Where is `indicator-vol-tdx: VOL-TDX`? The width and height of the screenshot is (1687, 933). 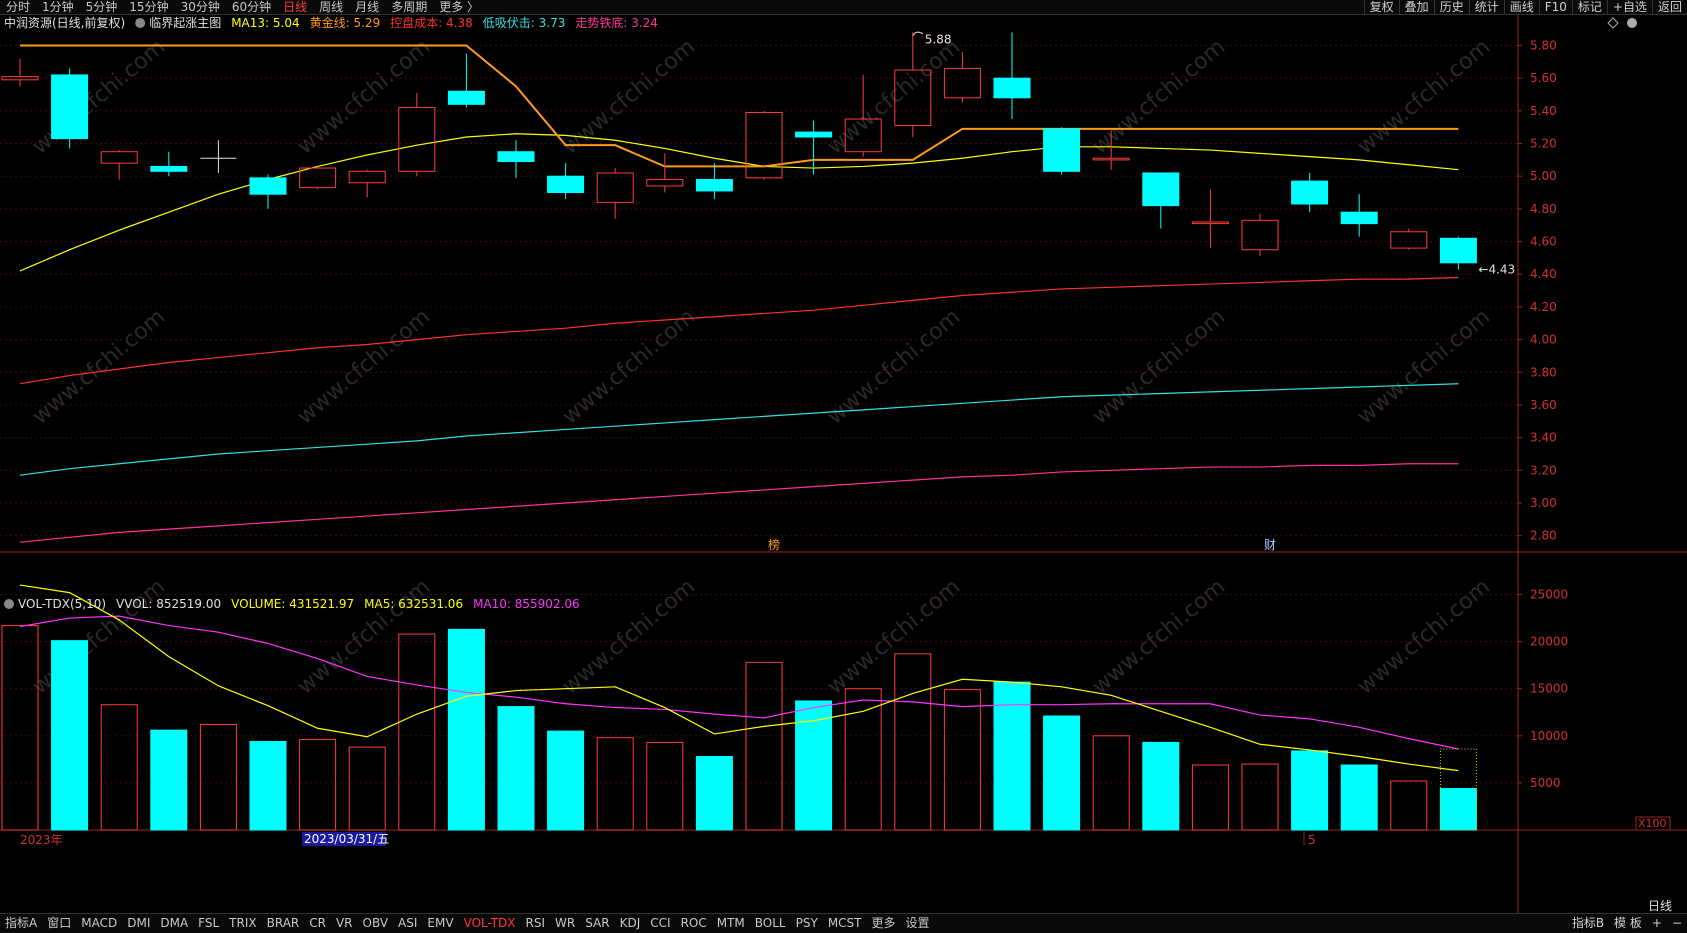
indicator-vol-tdx: VOL-TDX is located at coordinates (490, 923).